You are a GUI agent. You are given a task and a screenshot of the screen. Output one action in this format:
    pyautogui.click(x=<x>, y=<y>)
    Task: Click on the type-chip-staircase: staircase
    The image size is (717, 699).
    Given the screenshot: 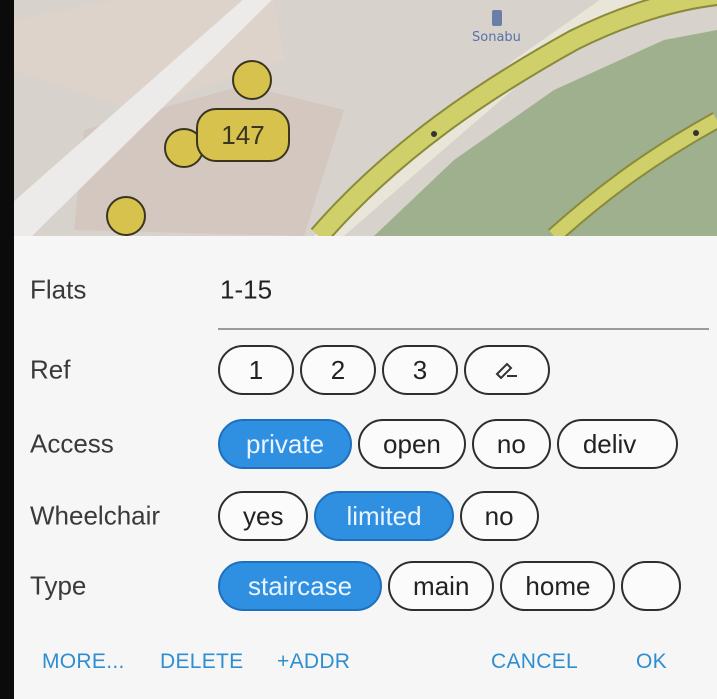 What is the action you would take?
    pyautogui.click(x=300, y=586)
    